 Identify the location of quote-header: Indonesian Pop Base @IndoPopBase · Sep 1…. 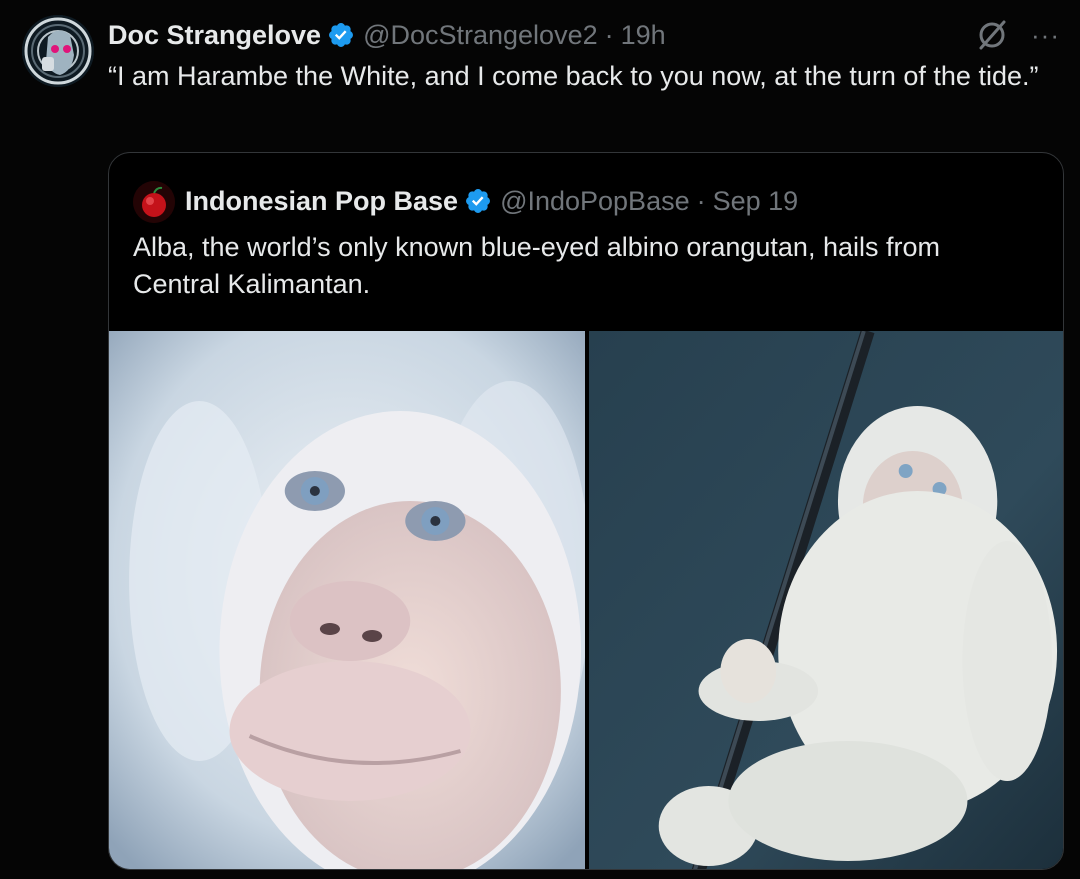
(491, 201).